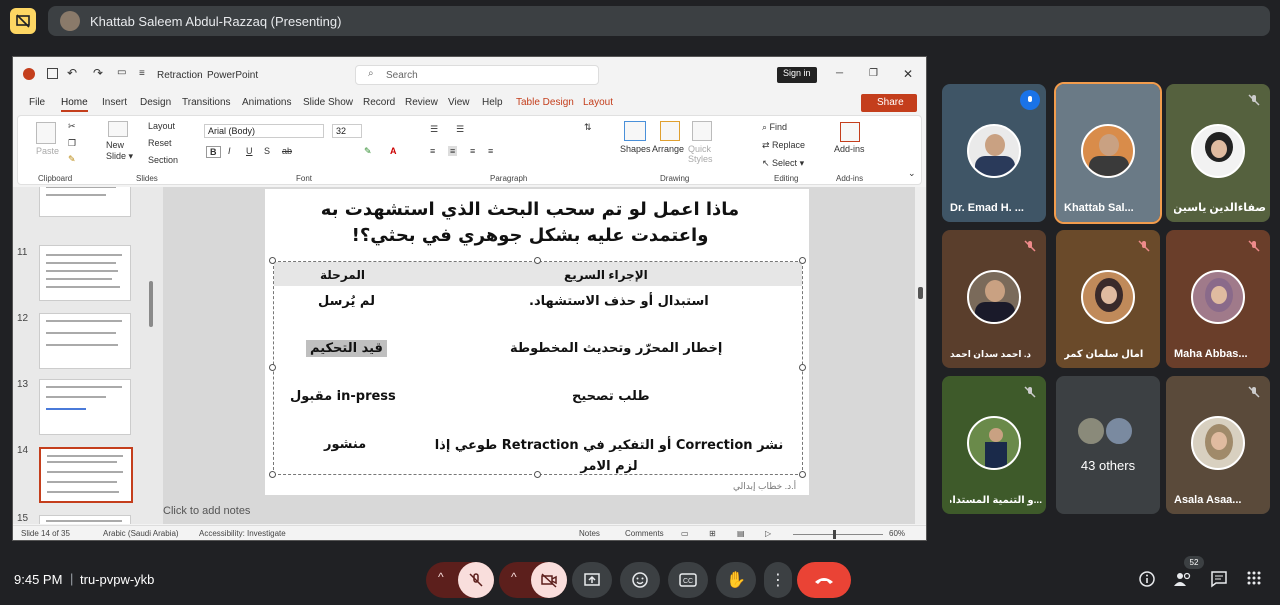  I want to click on tab-review: Review, so click(421, 102).